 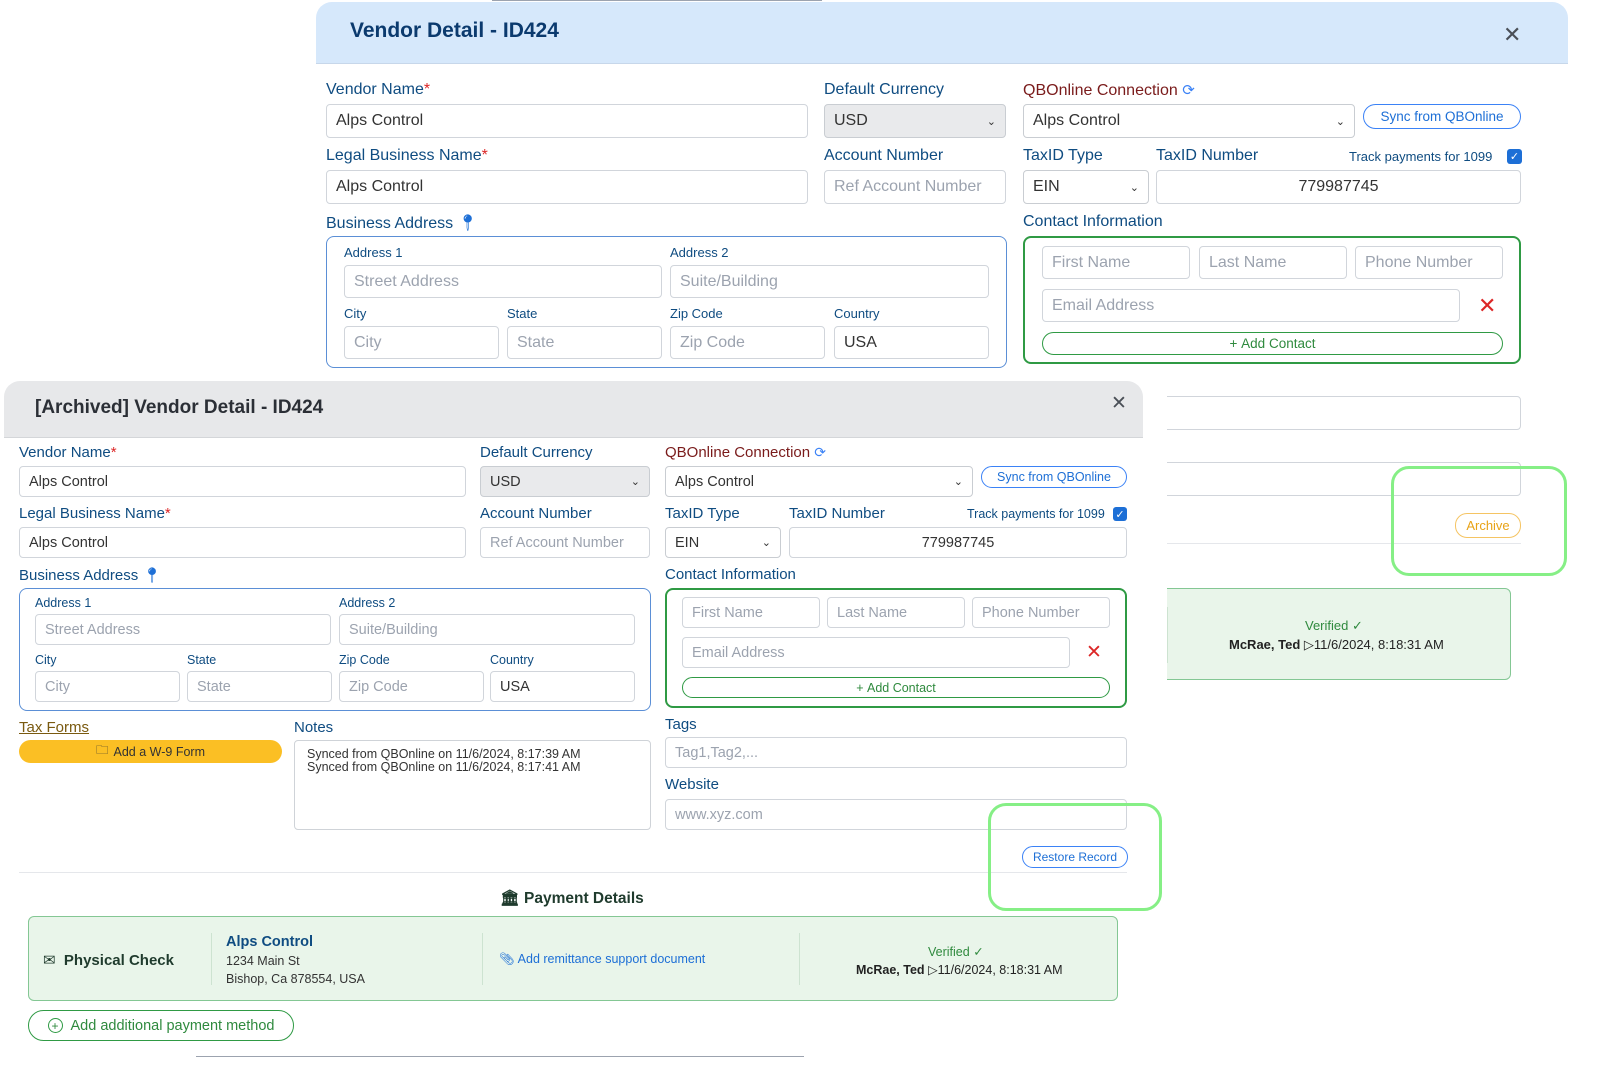 I want to click on add-w9-button: 🗀︎ Add a W-9 Form, so click(x=150, y=751).